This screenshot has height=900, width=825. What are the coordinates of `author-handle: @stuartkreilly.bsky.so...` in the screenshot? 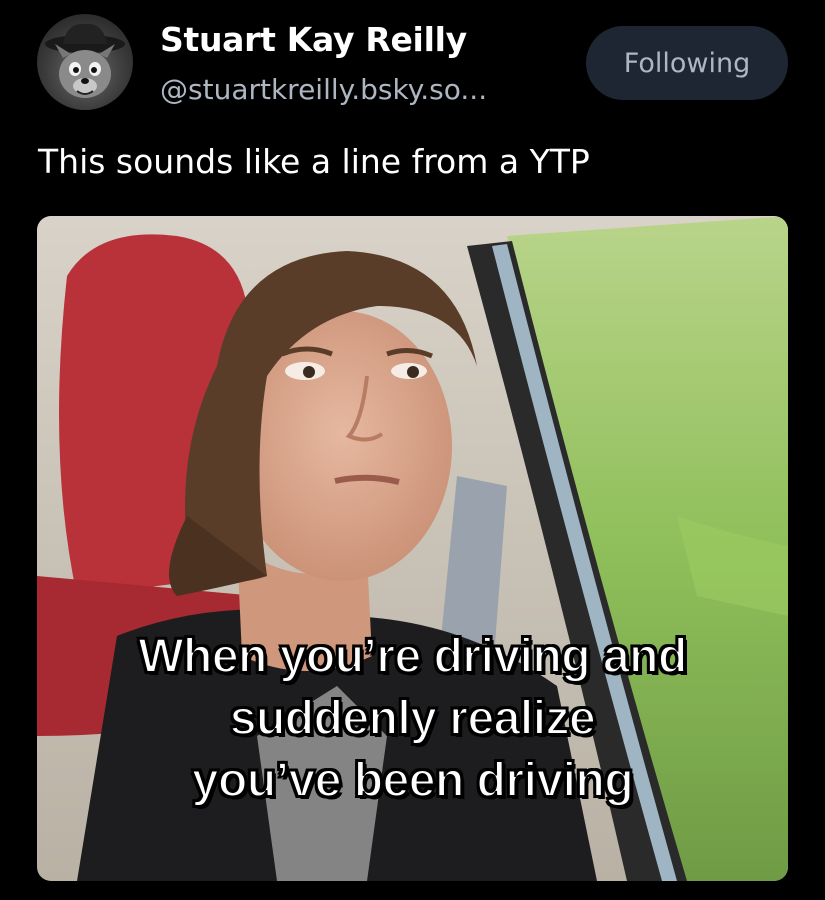 It's located at (323, 89).